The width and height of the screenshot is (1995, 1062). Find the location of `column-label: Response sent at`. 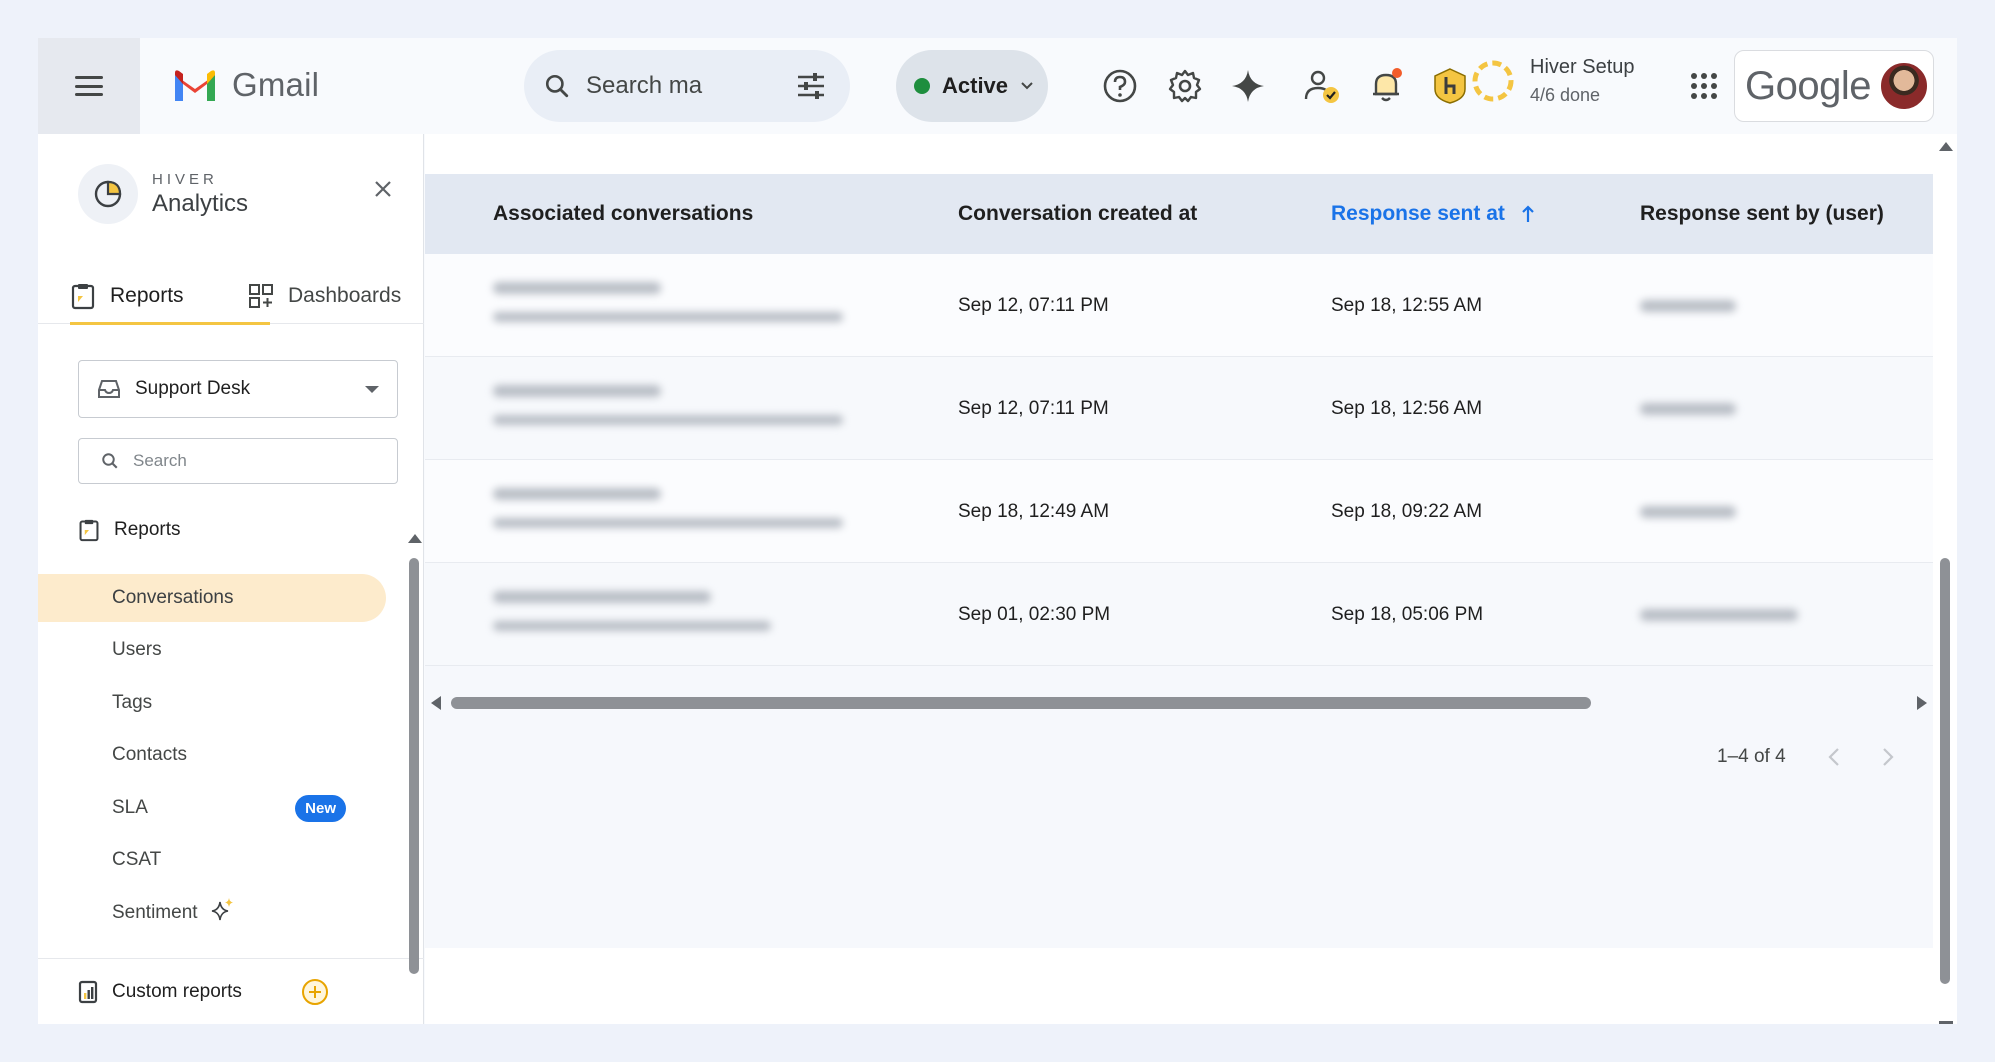

column-label: Response sent at is located at coordinates (1418, 213).